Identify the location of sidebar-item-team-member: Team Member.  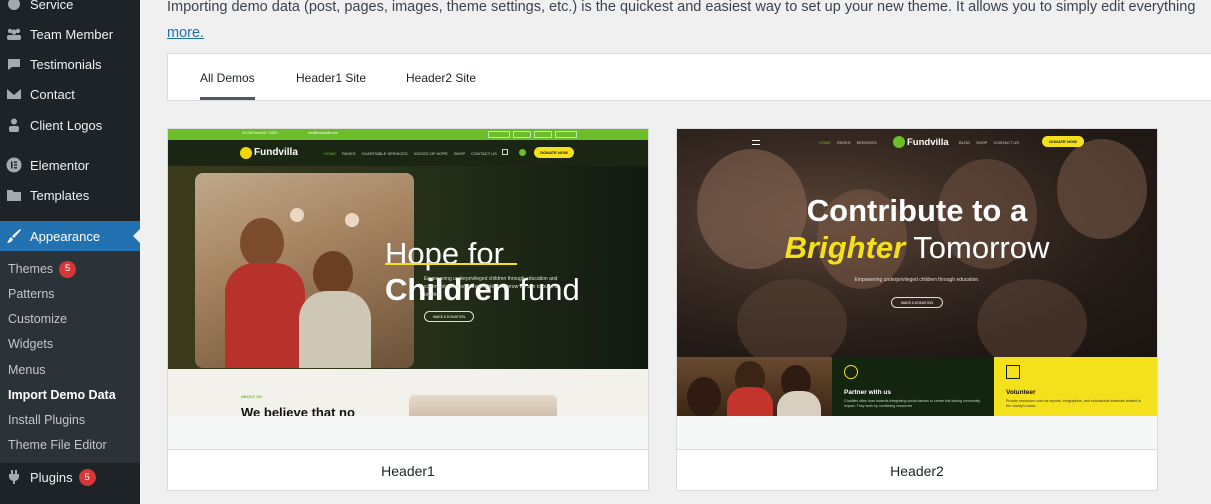
(70, 34).